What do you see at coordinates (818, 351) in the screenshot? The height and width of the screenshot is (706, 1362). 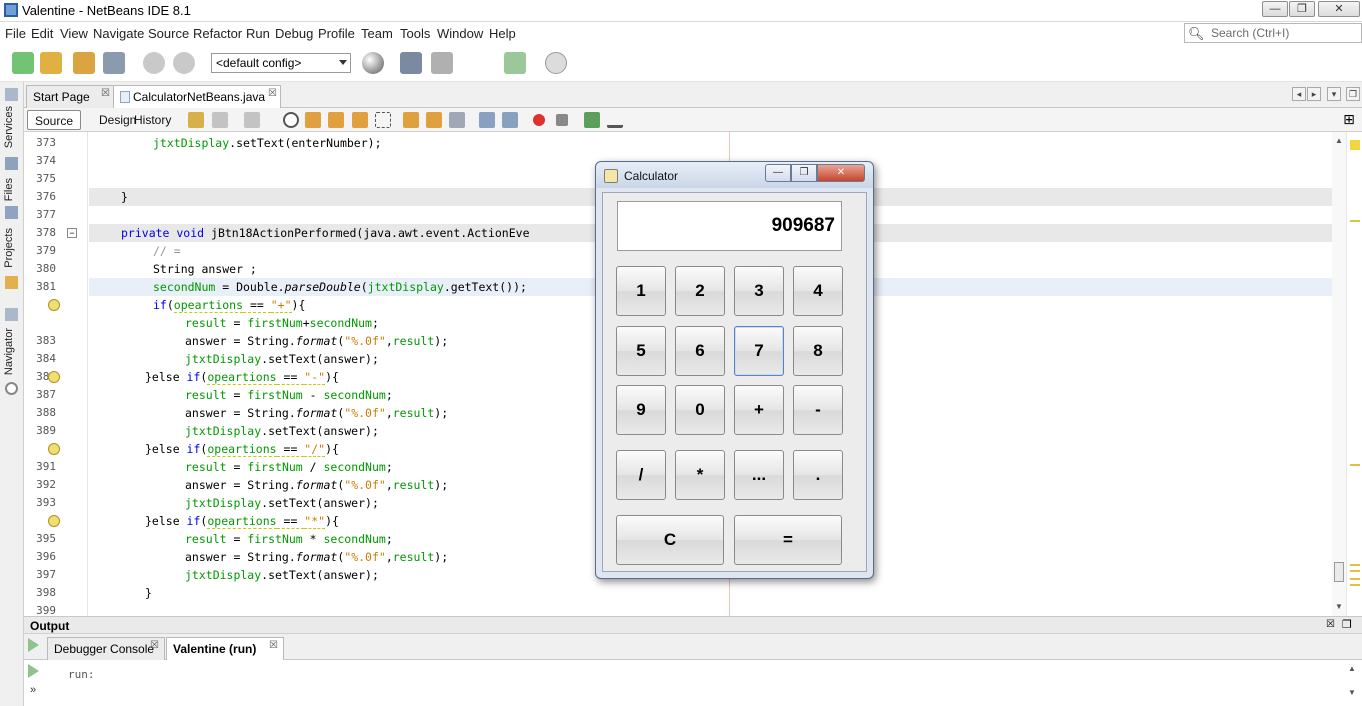 I see `digit-8-button: 8` at bounding box center [818, 351].